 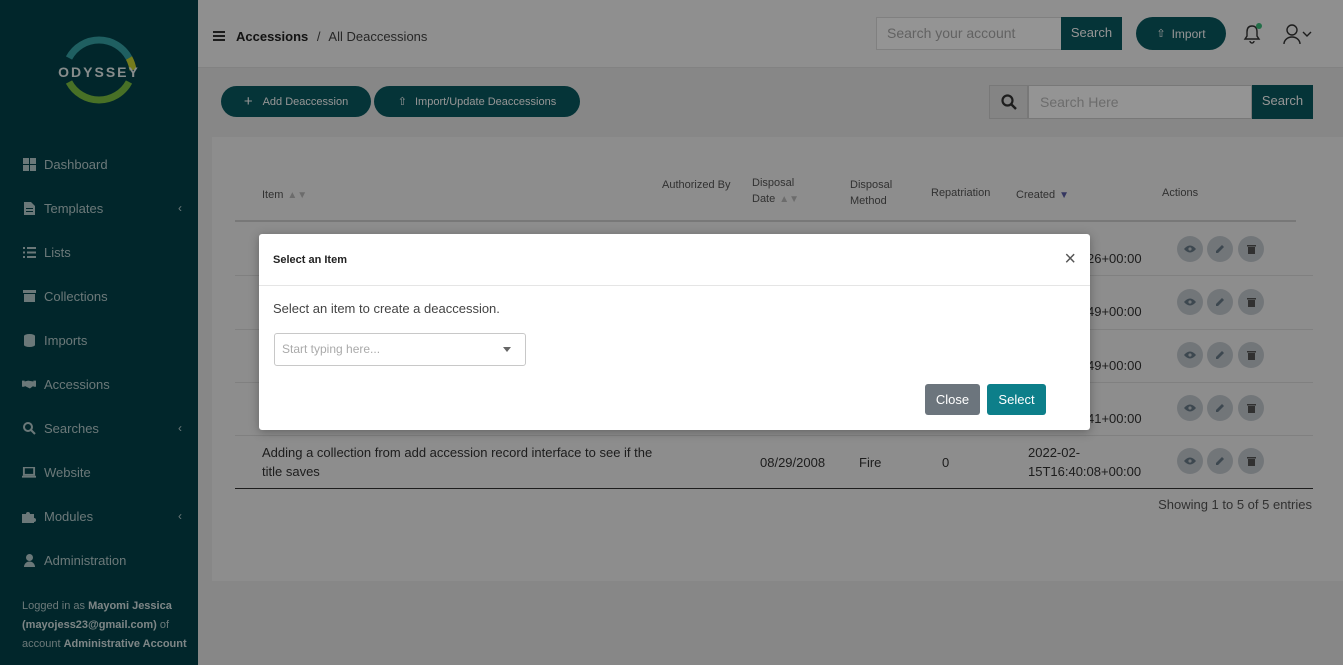 What do you see at coordinates (507, 349) in the screenshot?
I see `caret-down-icon` at bounding box center [507, 349].